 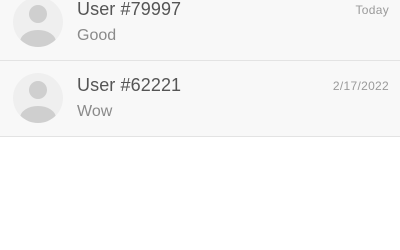 I want to click on conversation-user-name: User #62221, so click(x=129, y=85).